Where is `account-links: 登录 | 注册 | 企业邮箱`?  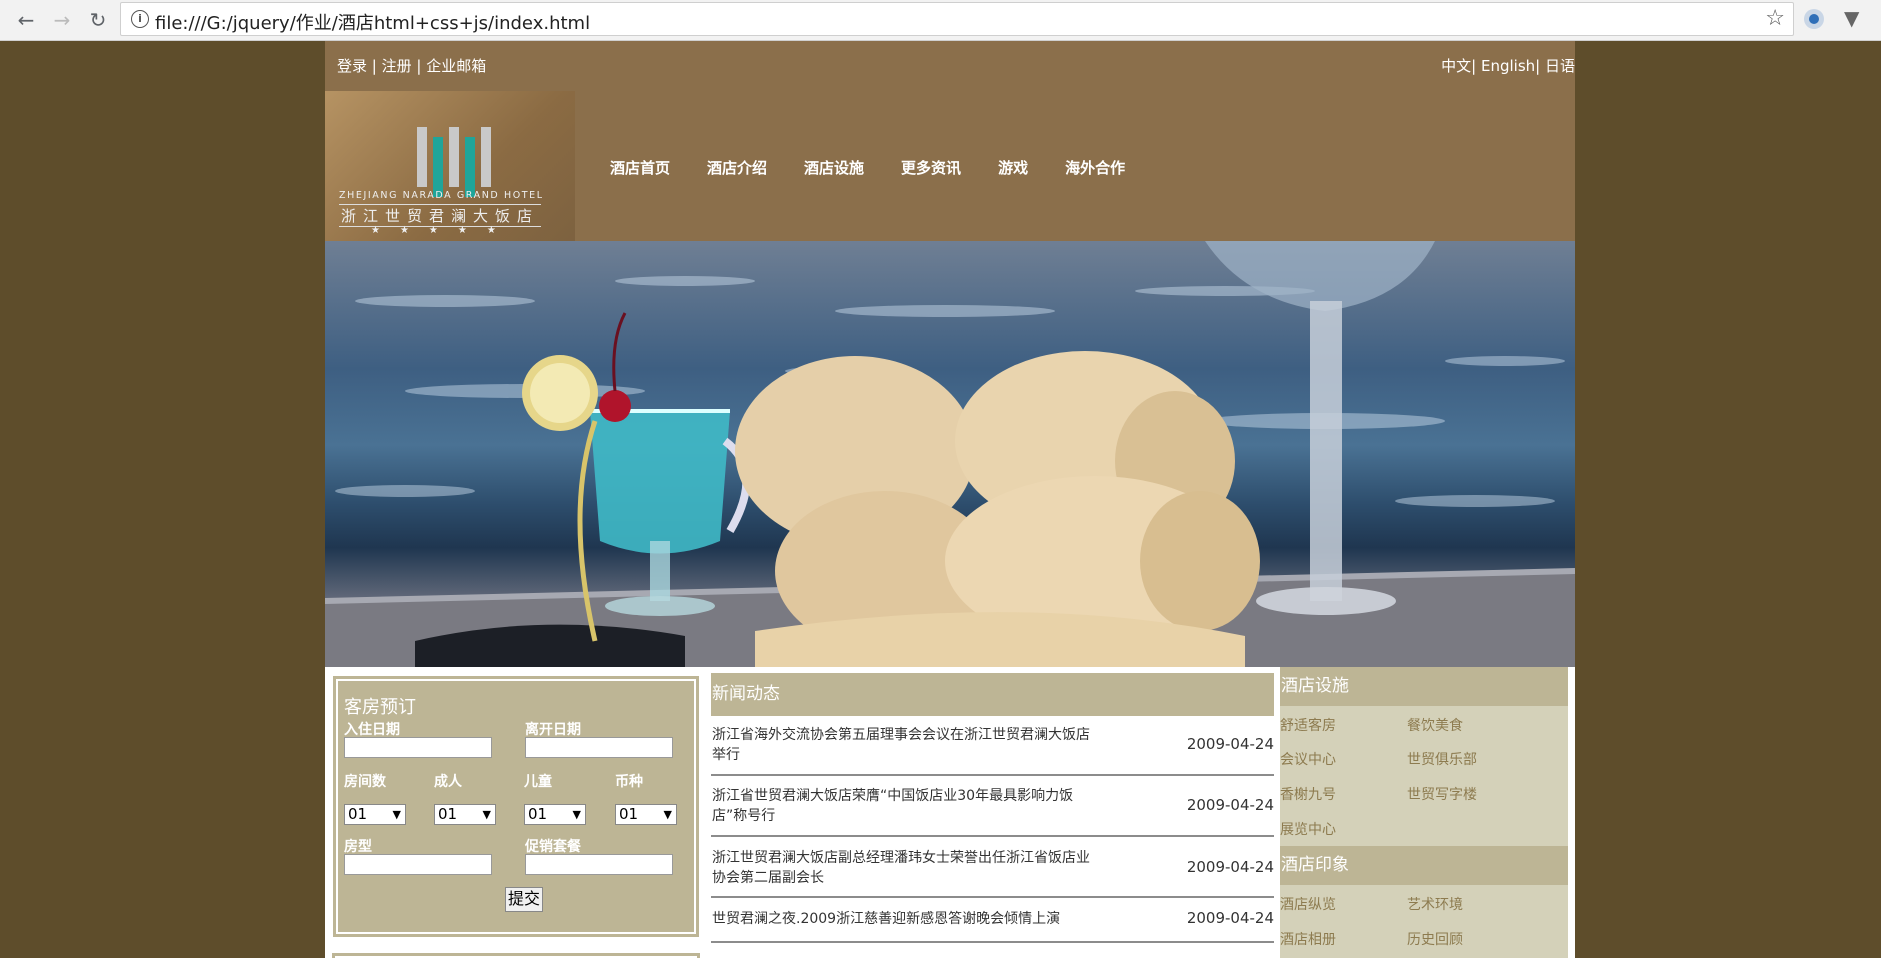
account-links: 登录 | 注册 | 企业邮箱 is located at coordinates (412, 66).